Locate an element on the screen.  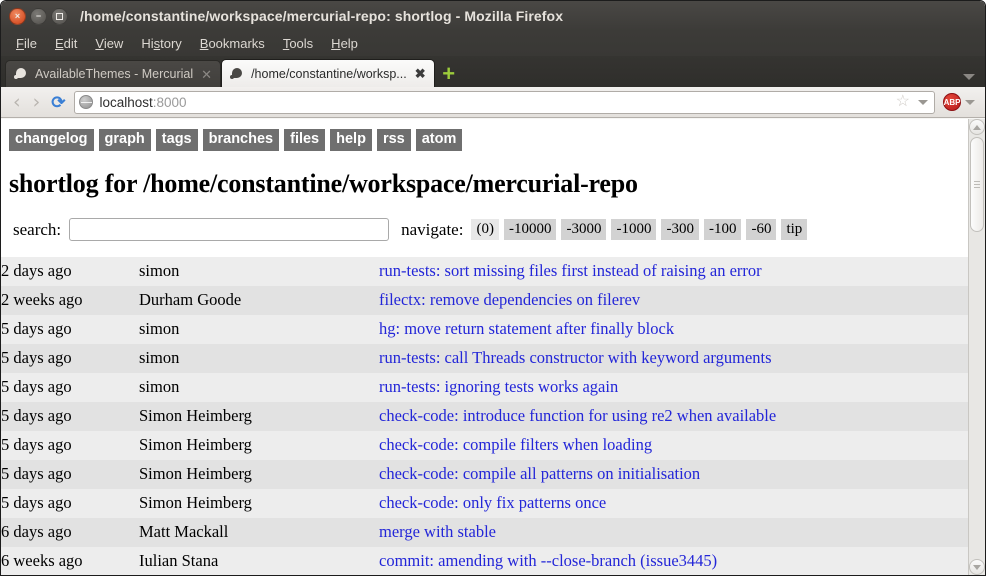
menu-item-history: History is located at coordinates (161, 43).